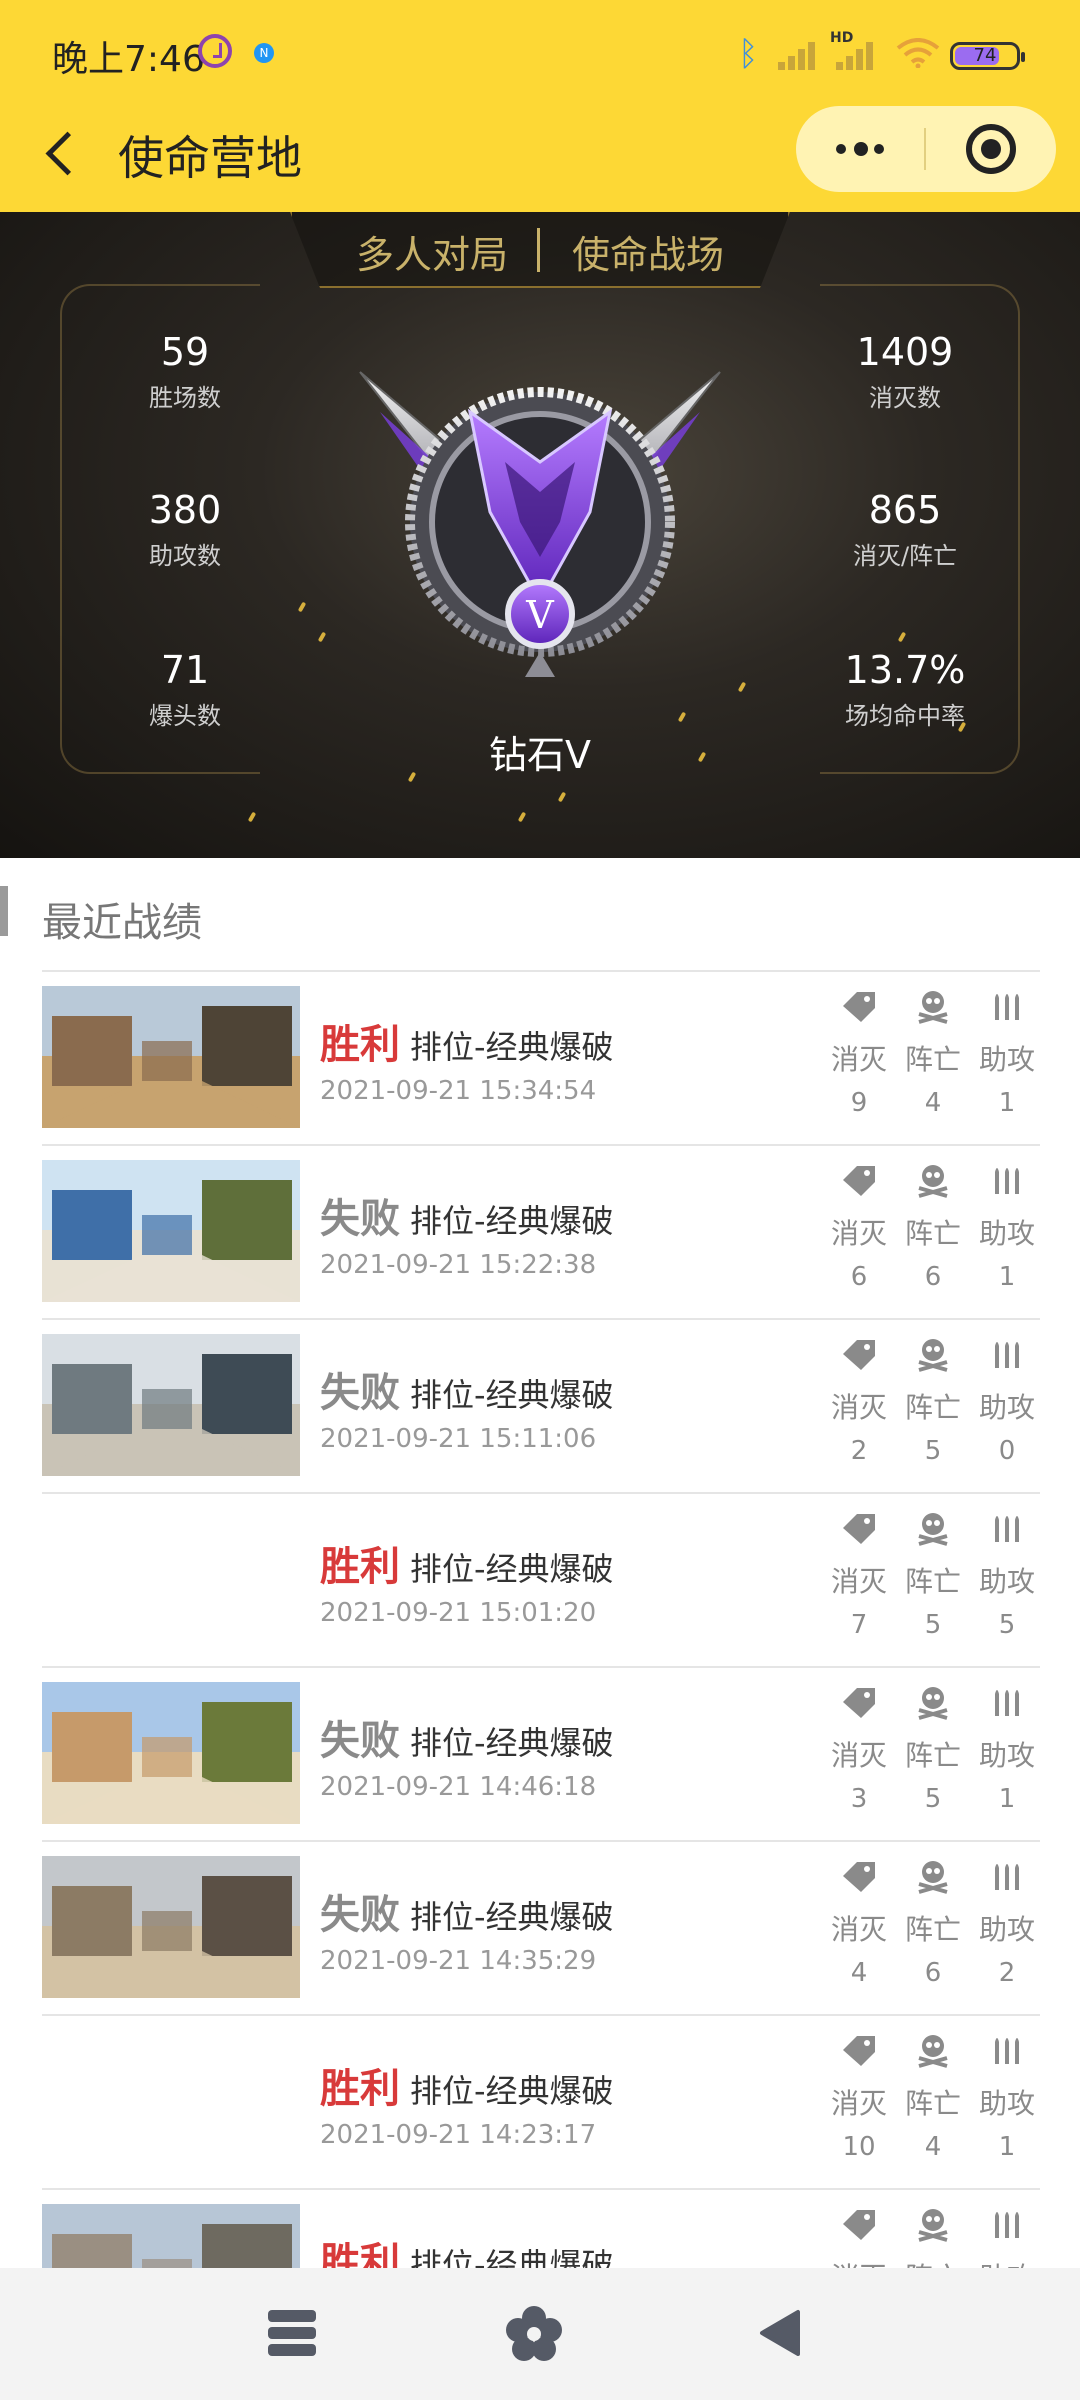  What do you see at coordinates (1006, 2237) in the screenshot?
I see `assists-stat: 助攻` at bounding box center [1006, 2237].